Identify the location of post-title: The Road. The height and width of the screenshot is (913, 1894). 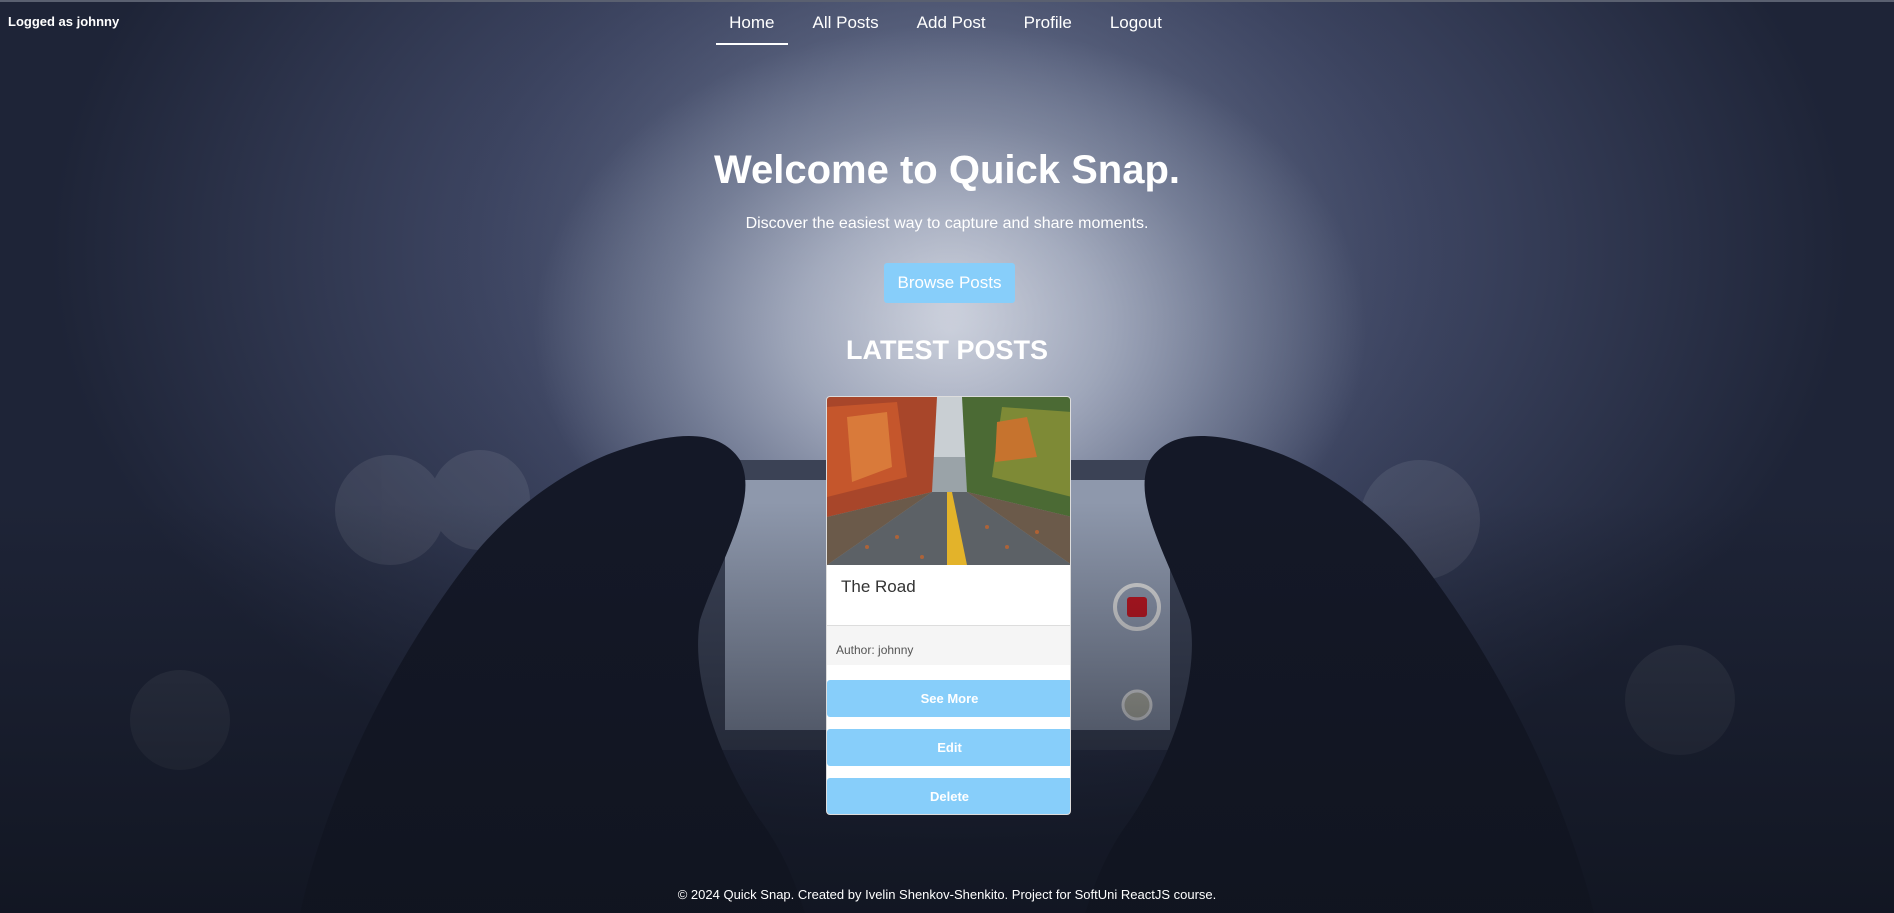
(878, 586).